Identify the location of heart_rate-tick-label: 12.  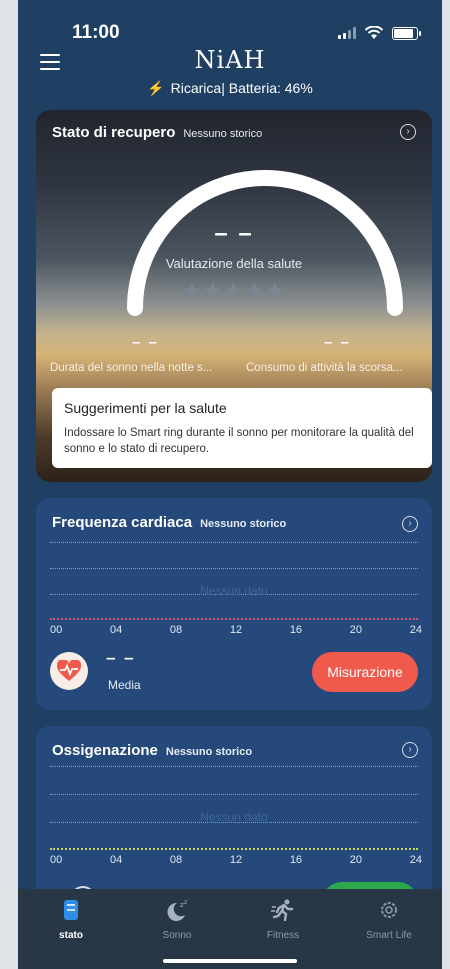
(236, 630).